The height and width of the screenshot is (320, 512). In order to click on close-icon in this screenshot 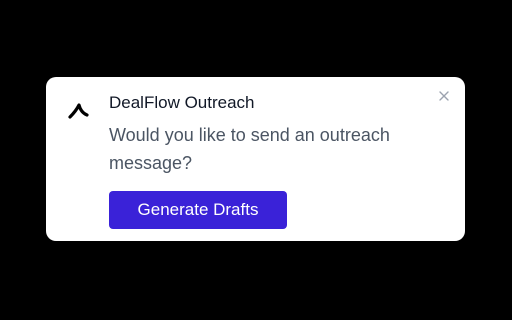, I will do `click(444, 96)`.